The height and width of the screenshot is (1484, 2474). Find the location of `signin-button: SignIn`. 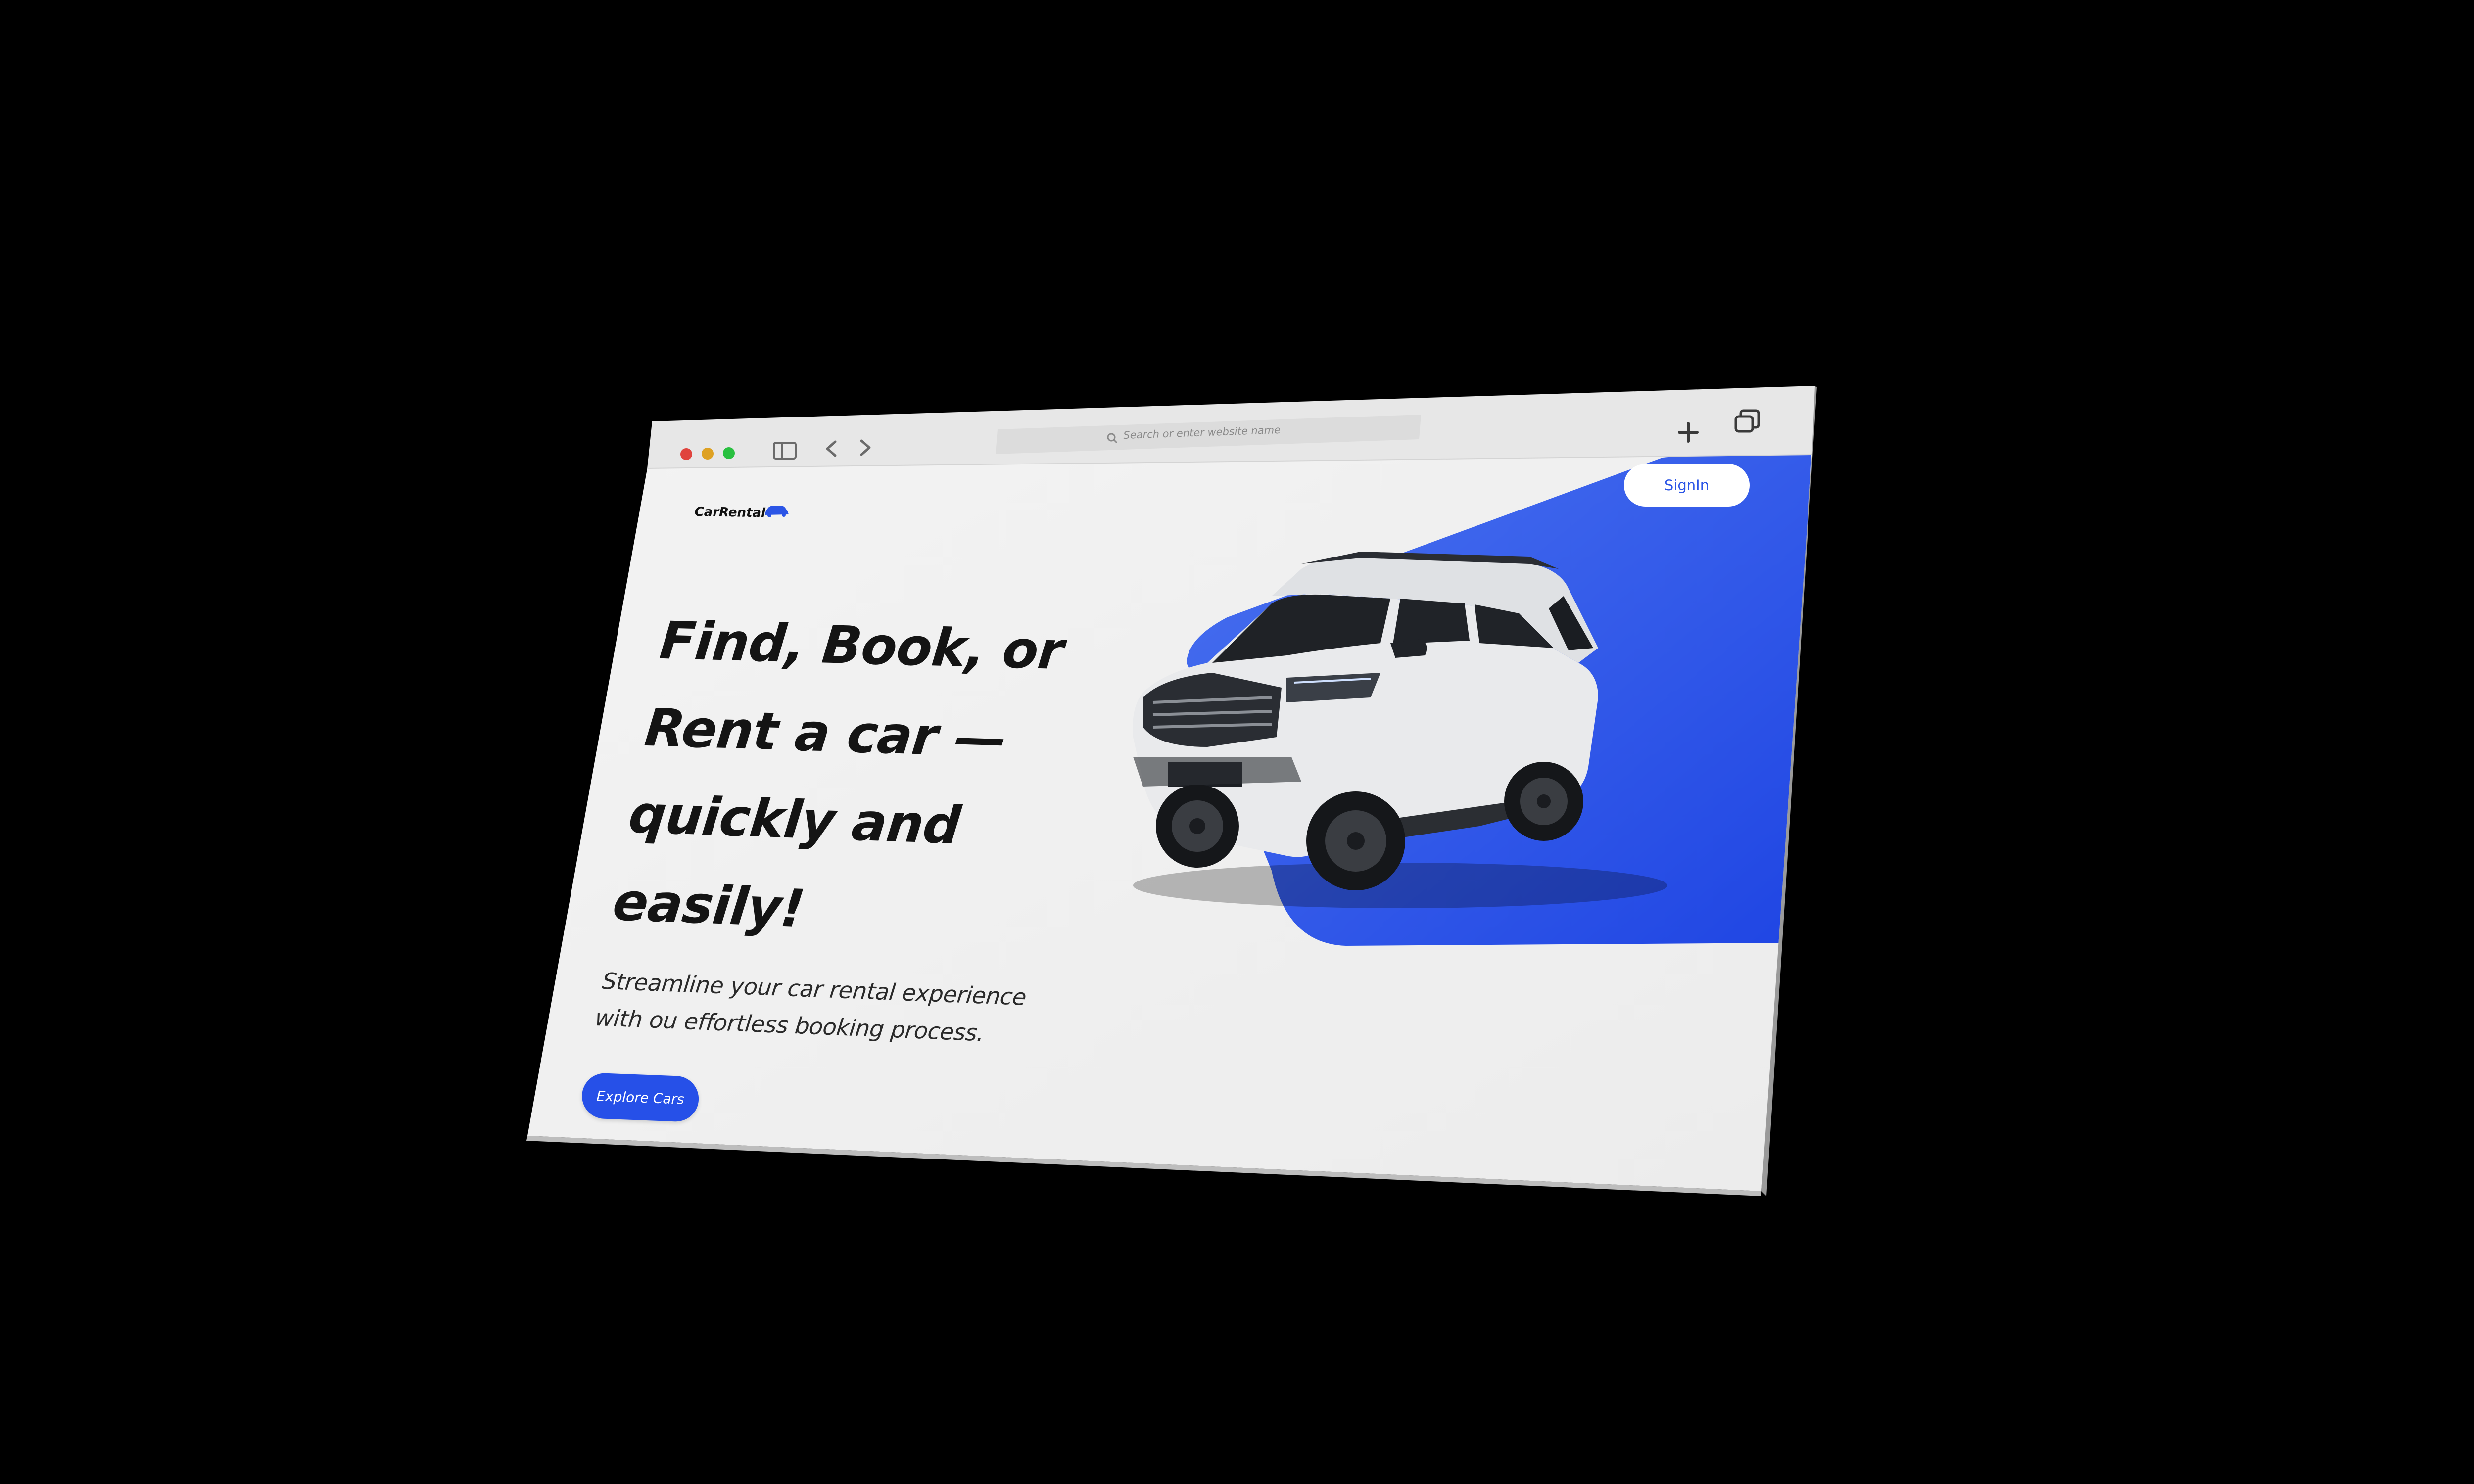

signin-button: SignIn is located at coordinates (1687, 485).